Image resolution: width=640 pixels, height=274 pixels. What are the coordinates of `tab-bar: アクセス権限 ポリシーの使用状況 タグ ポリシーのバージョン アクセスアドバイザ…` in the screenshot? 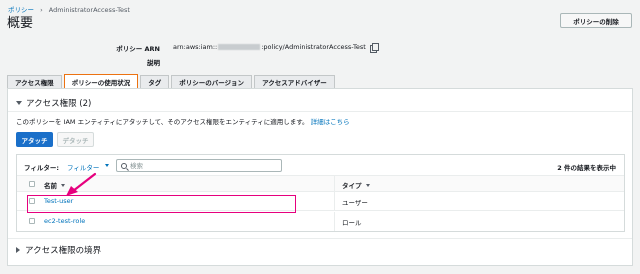 It's located at (172, 81).